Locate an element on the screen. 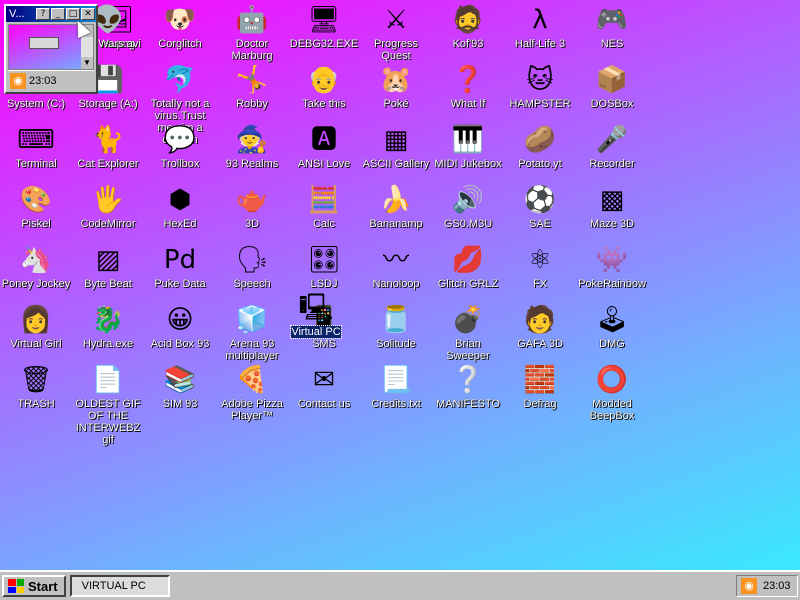 Image resolution: width=800 pixels, height=600 pixels. desktop-icon-label: Storage (A:) is located at coordinates (108, 104).